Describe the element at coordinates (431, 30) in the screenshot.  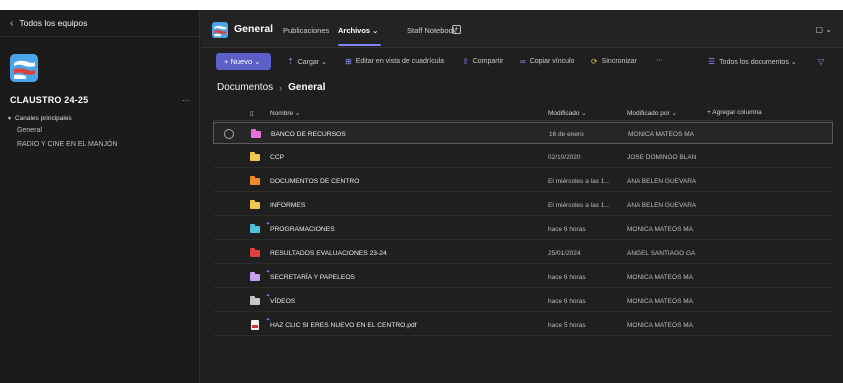
I see `tab-staff-notebook: Staff Notebook` at that location.